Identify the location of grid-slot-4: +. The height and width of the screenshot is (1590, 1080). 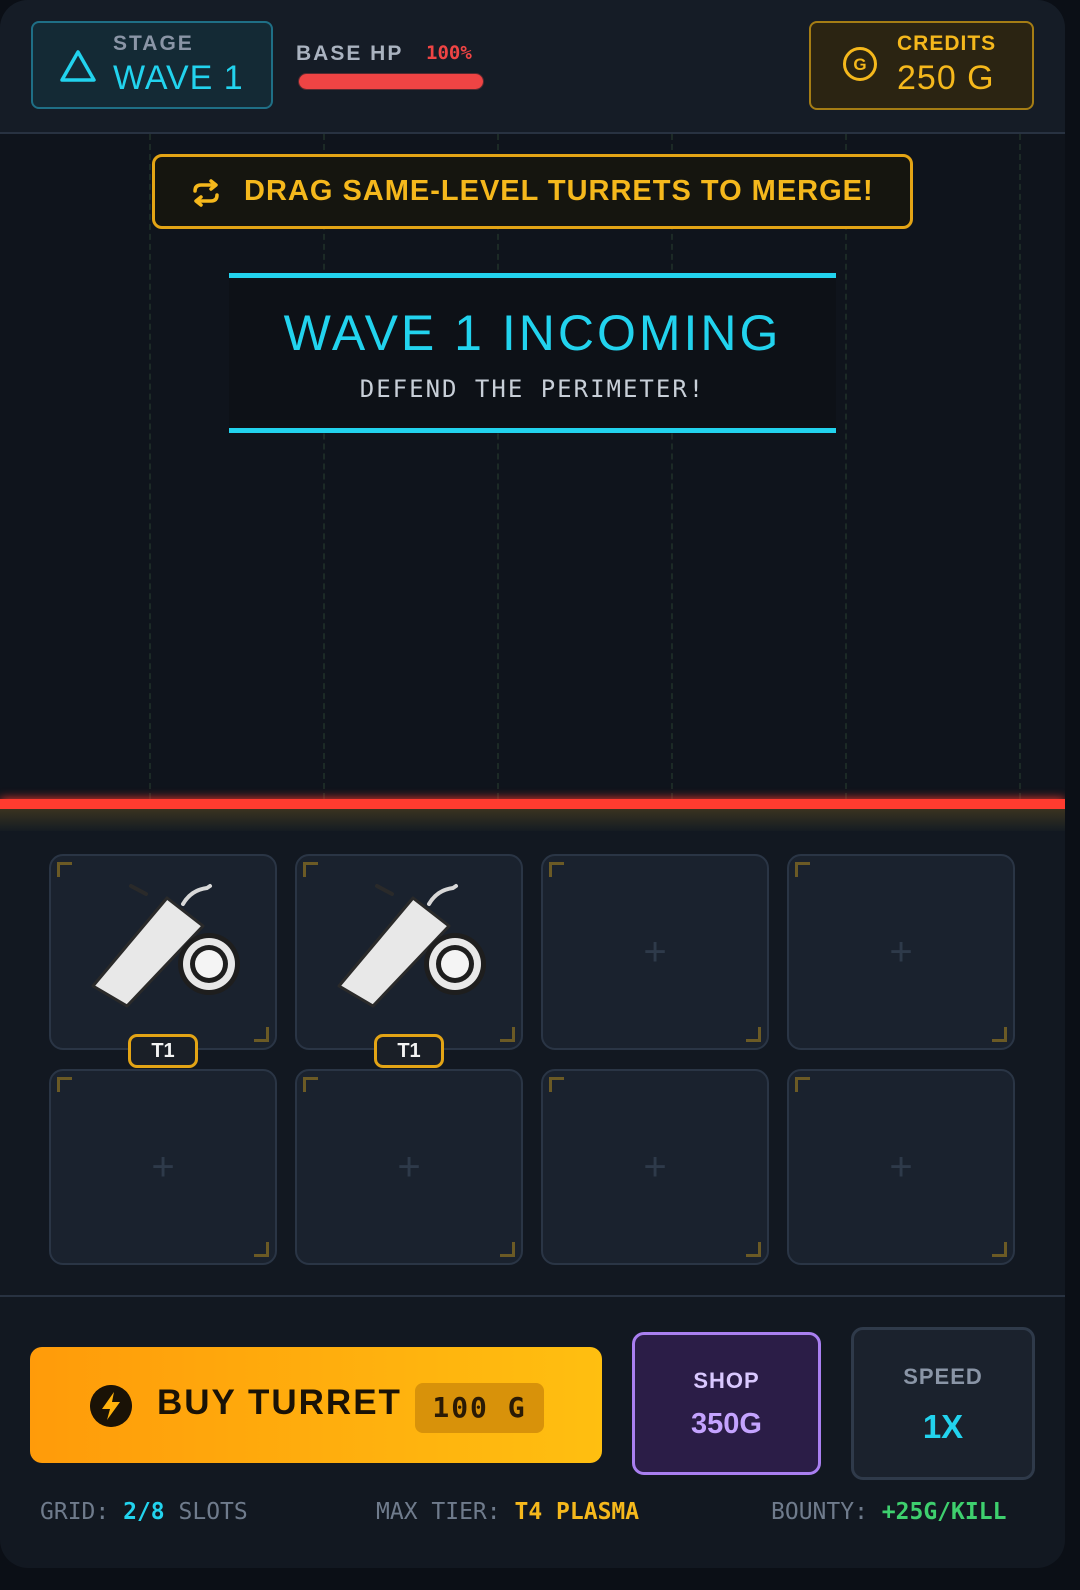
(901, 952).